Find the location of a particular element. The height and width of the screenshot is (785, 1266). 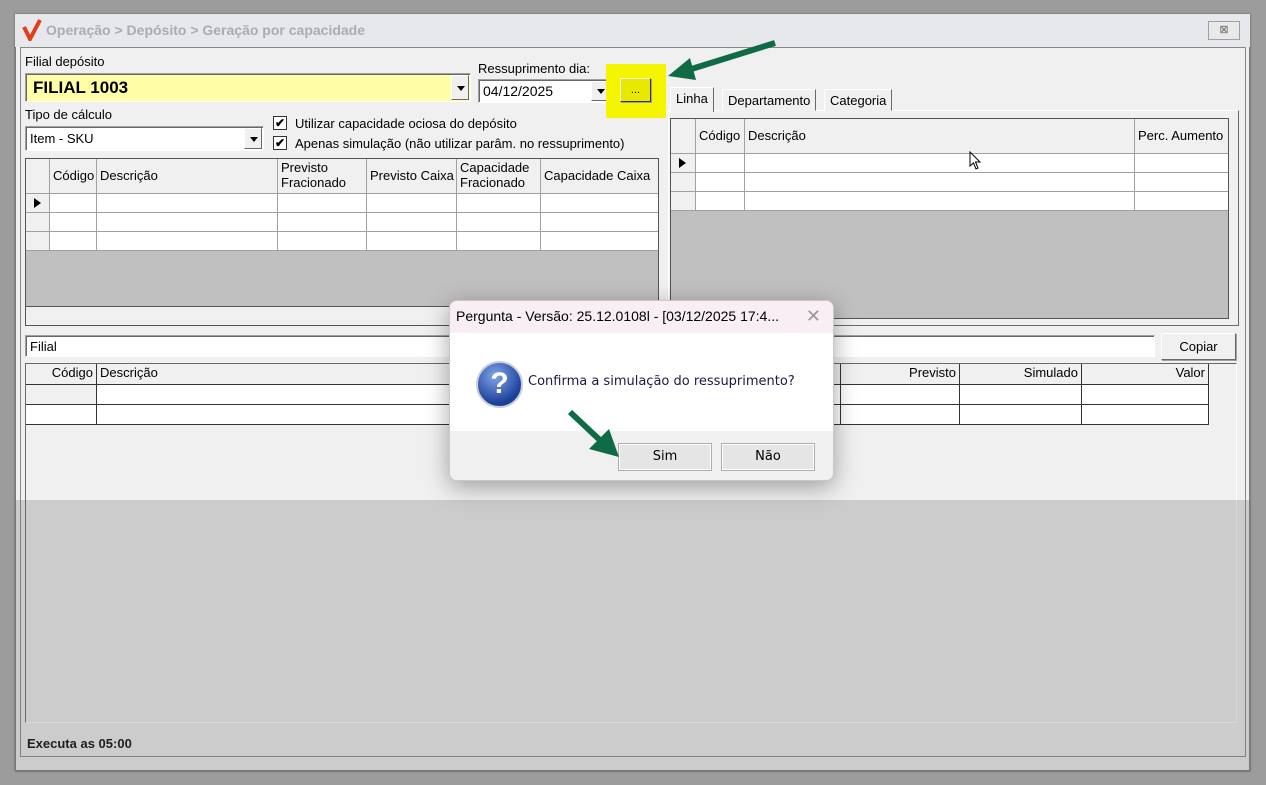

dialog-footer: Sim Não is located at coordinates (641, 455).